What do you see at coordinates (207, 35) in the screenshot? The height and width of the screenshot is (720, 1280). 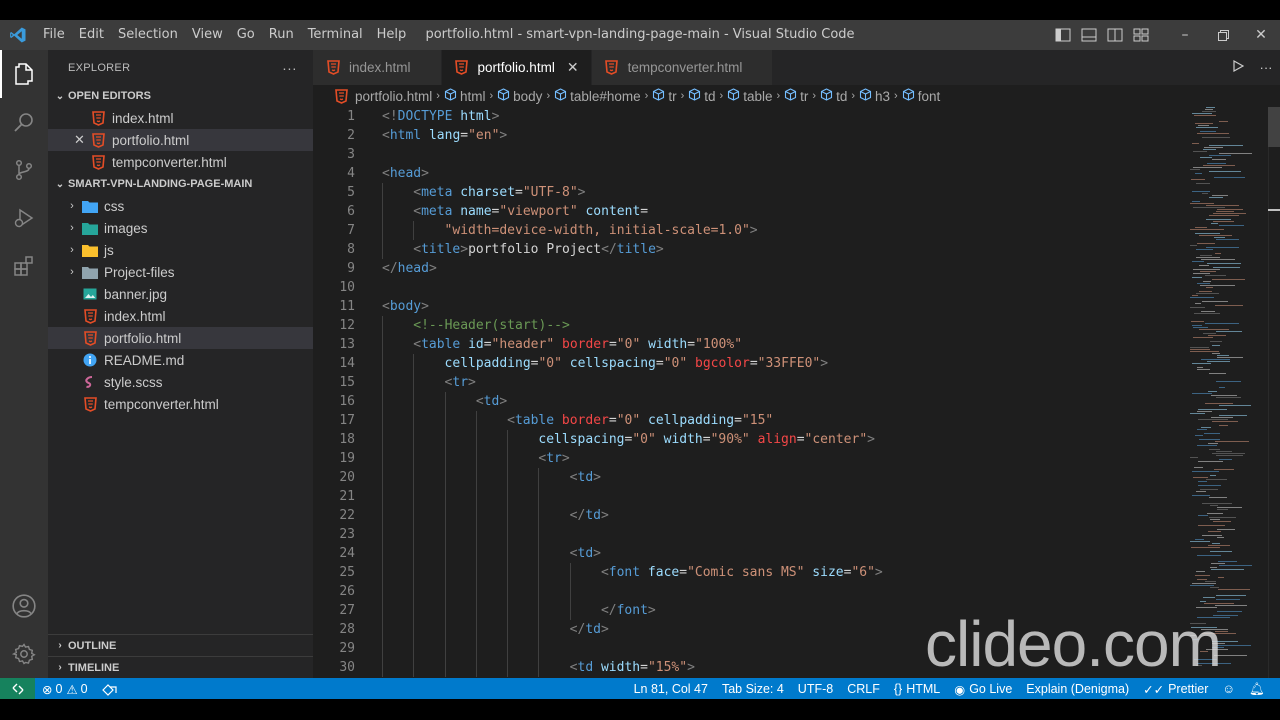 I see `menu-view: View` at bounding box center [207, 35].